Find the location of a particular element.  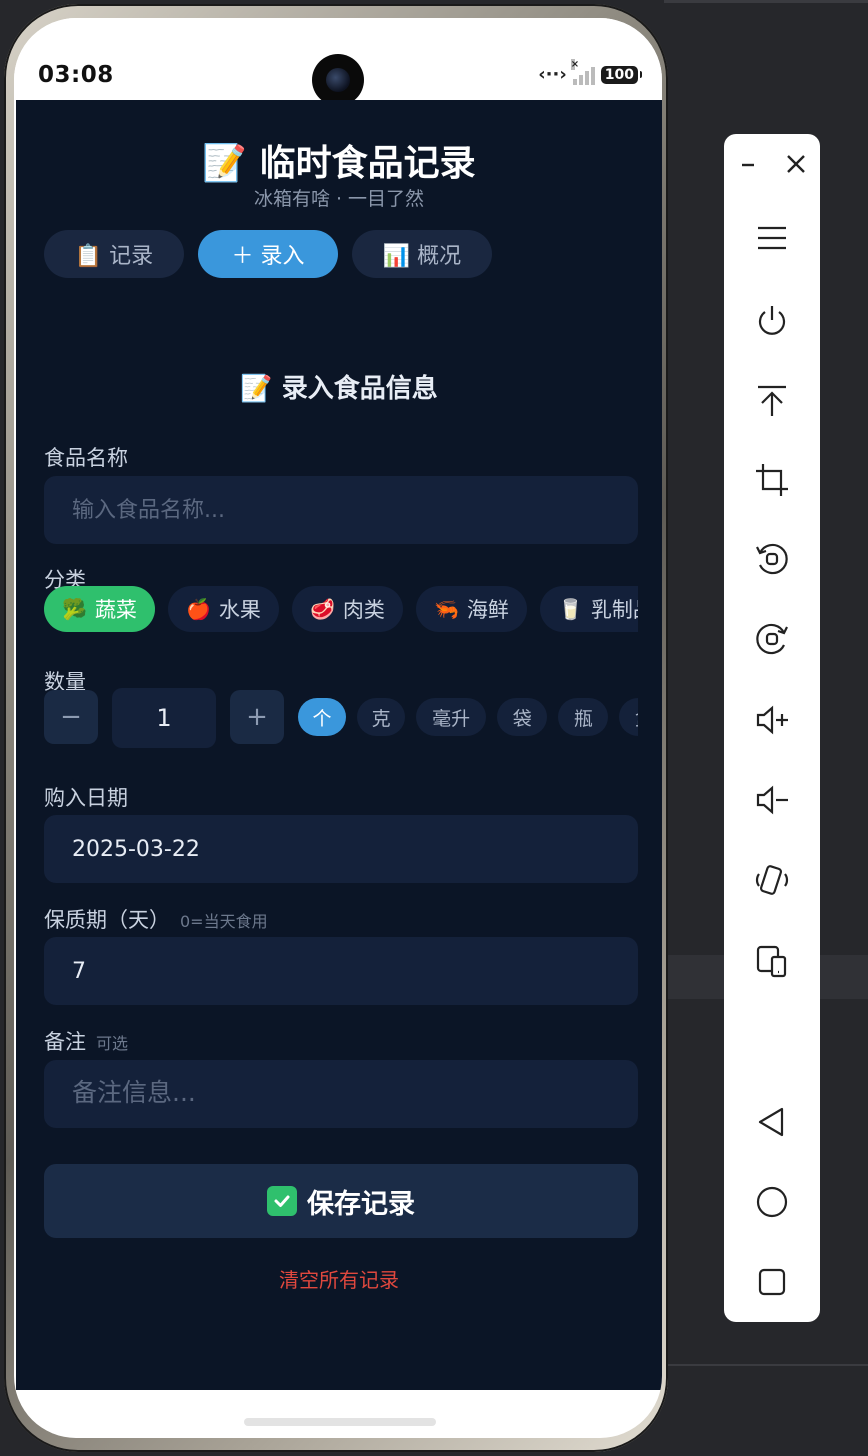

to-top-icon is located at coordinates (772, 401).